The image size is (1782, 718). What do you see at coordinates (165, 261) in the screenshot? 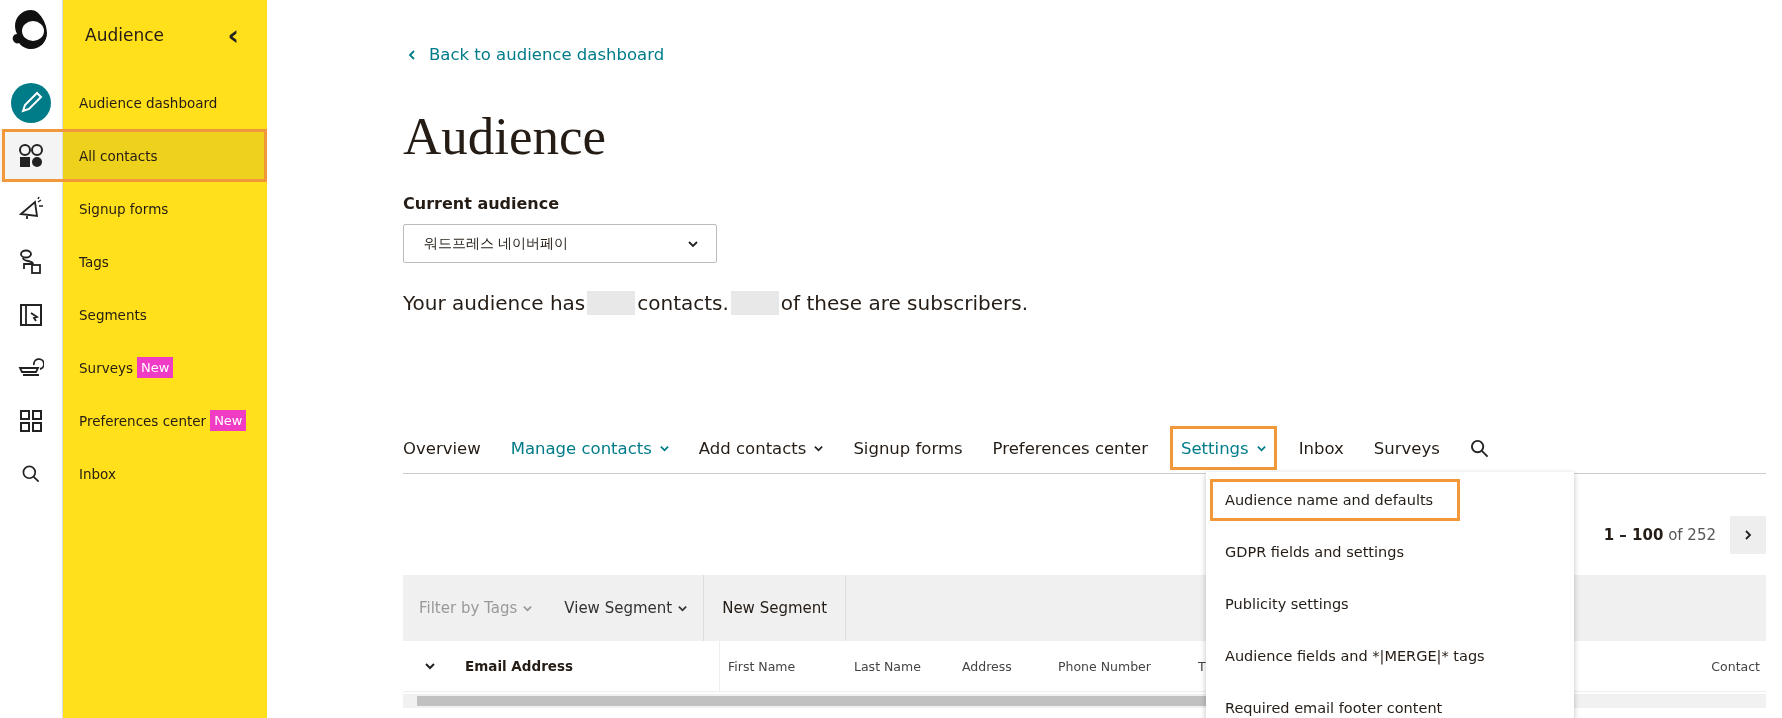
I see `sidebar-item: Tags` at bounding box center [165, 261].